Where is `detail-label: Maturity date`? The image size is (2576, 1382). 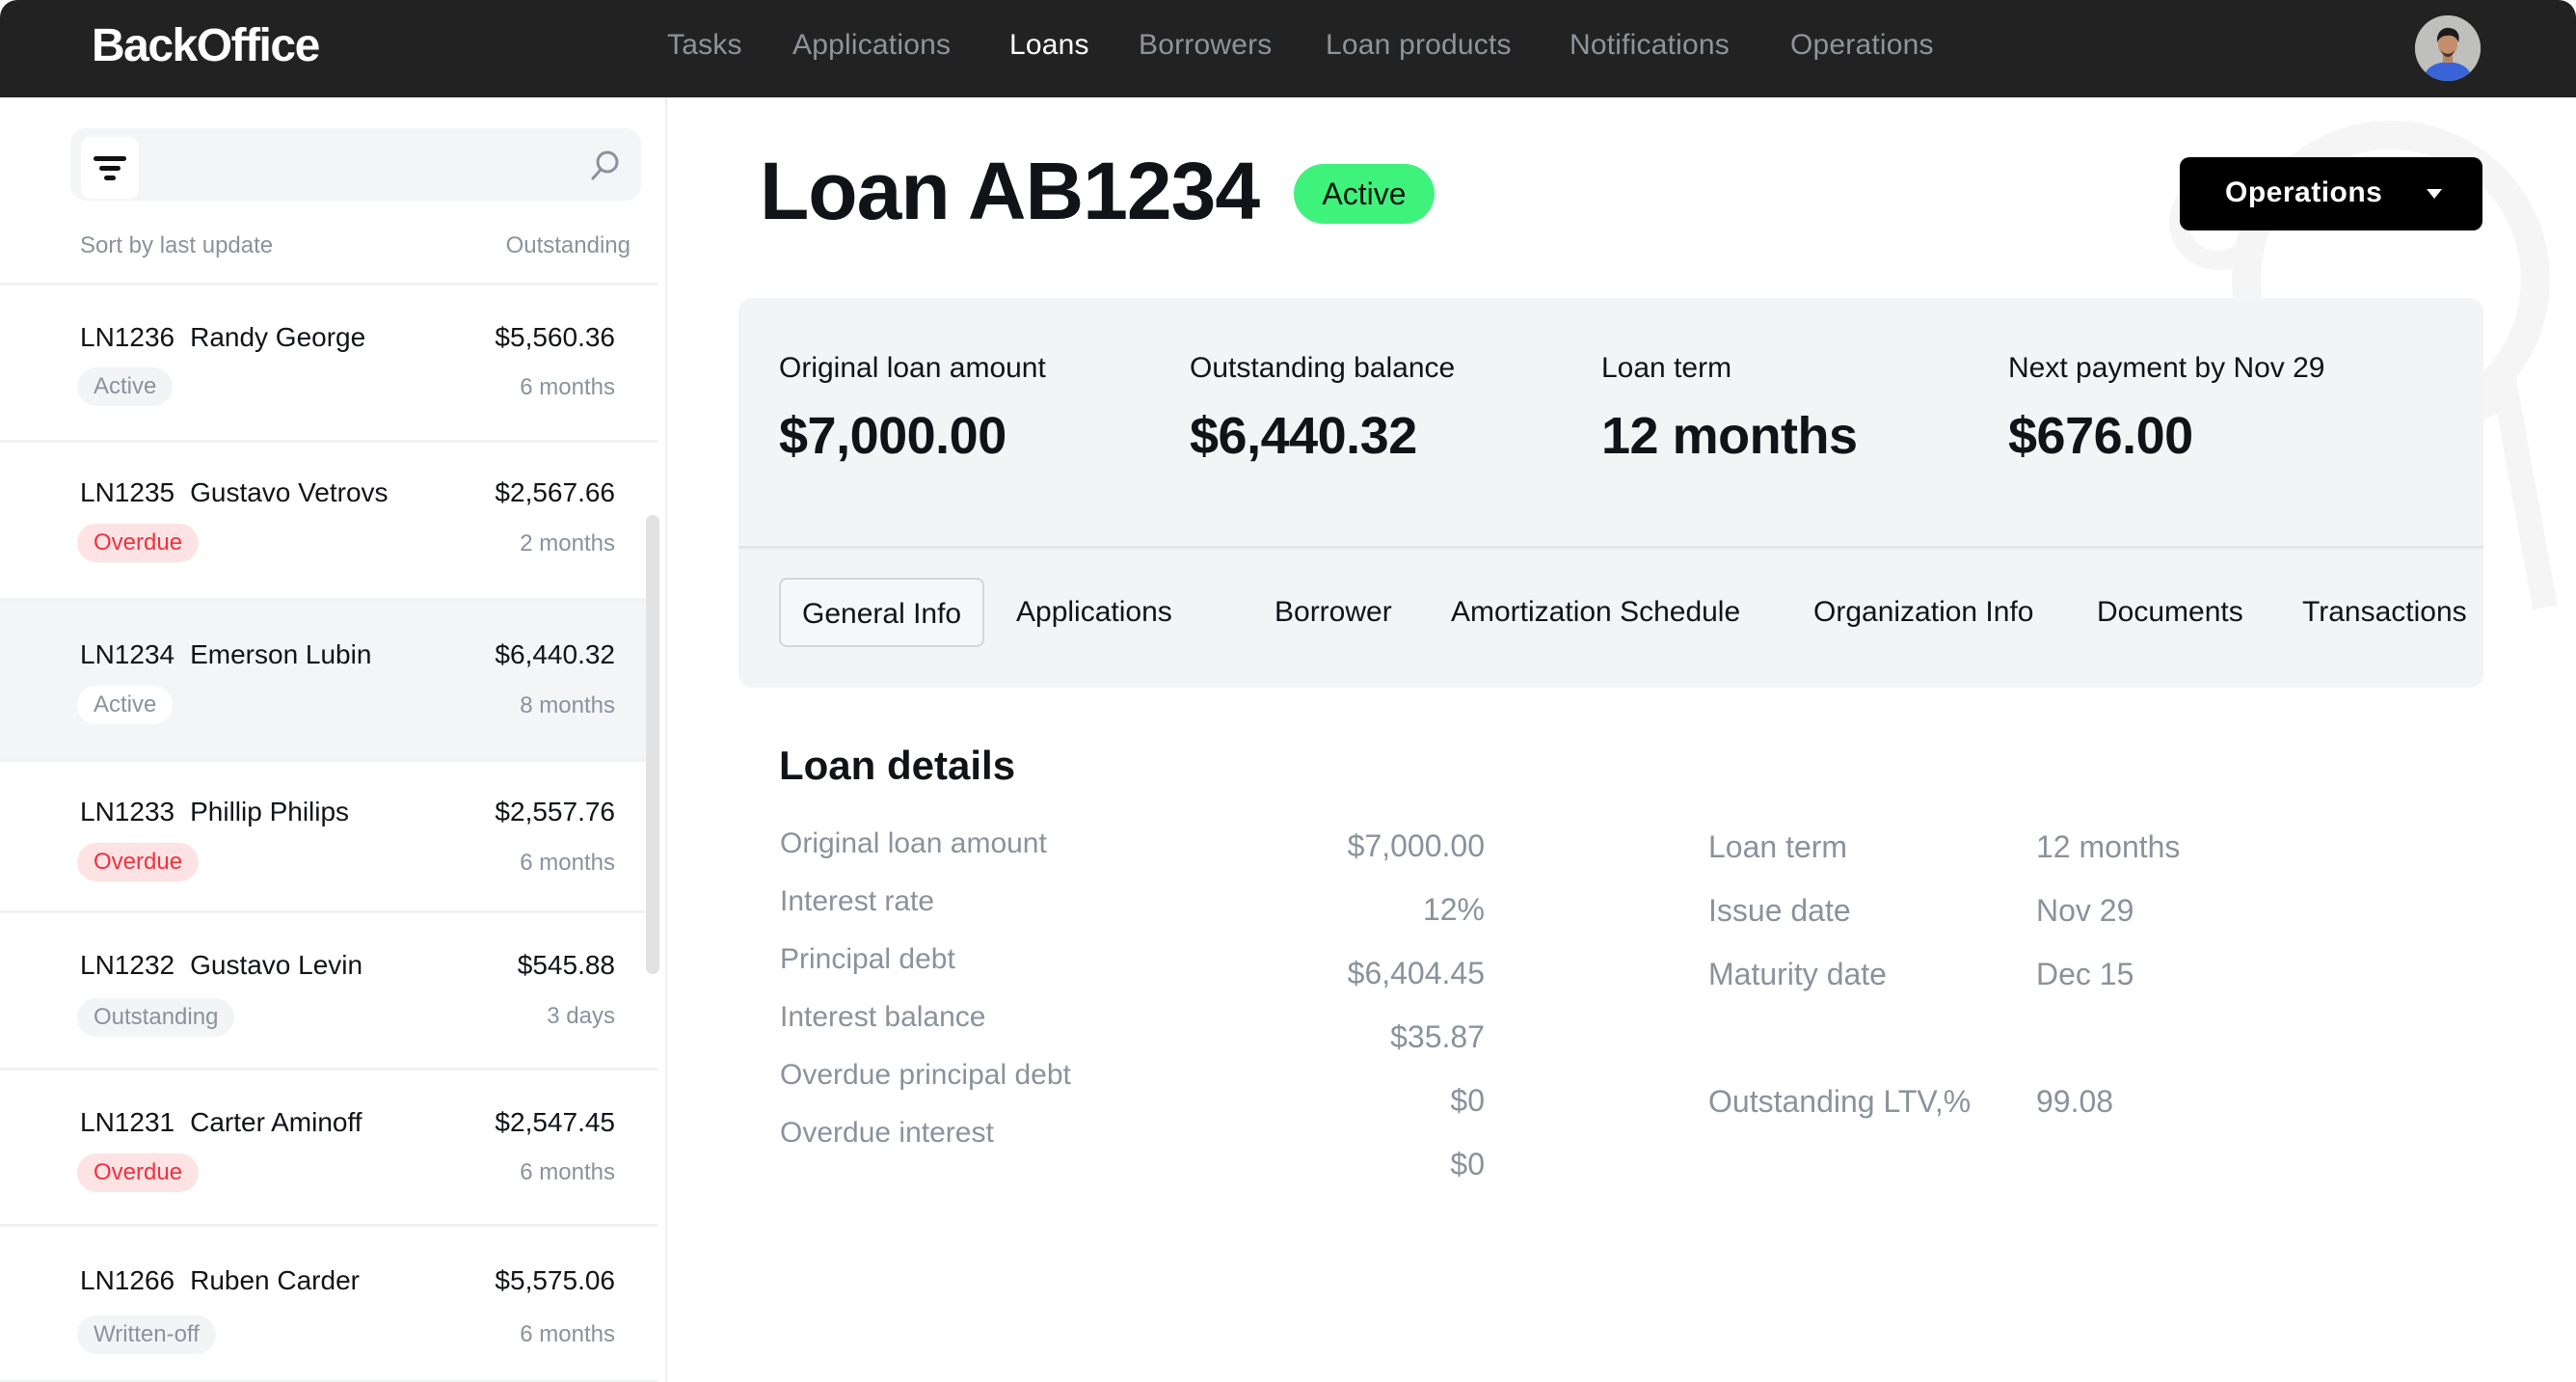
detail-label: Maturity date is located at coordinates (1798, 974).